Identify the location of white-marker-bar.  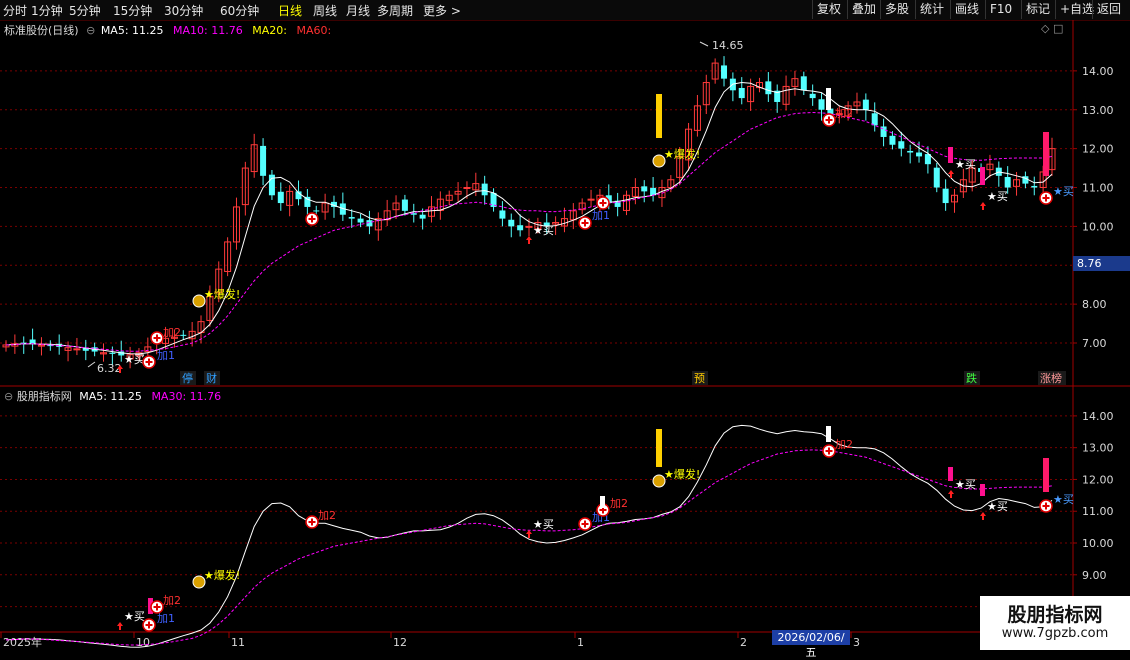
(828, 99).